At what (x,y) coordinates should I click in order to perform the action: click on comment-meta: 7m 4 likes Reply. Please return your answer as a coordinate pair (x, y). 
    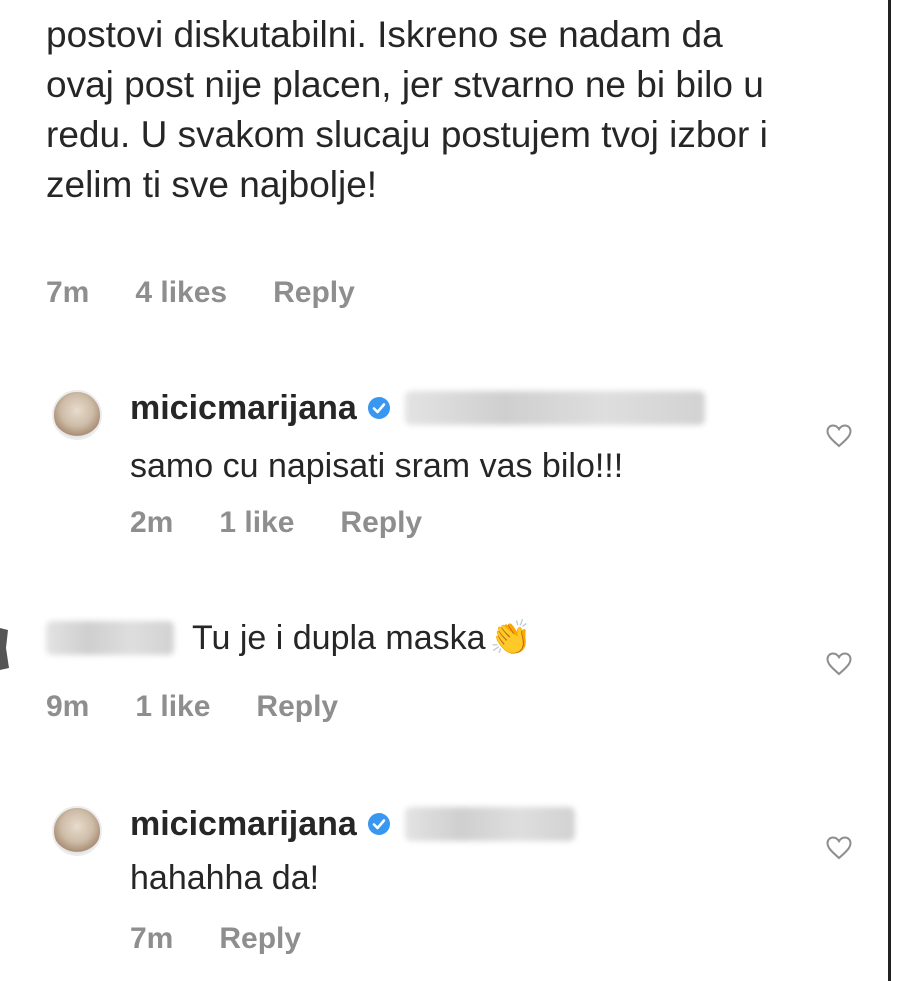
    Looking at the image, I should click on (223, 293).